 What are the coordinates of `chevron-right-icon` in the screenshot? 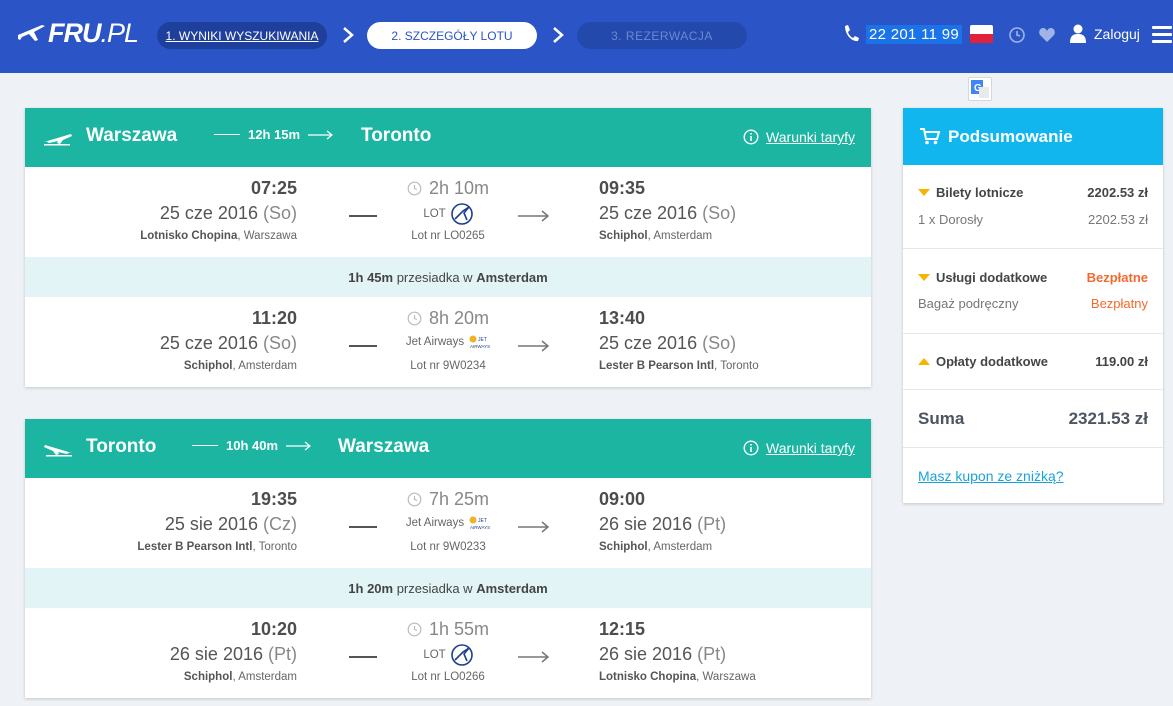 It's located at (348, 35).